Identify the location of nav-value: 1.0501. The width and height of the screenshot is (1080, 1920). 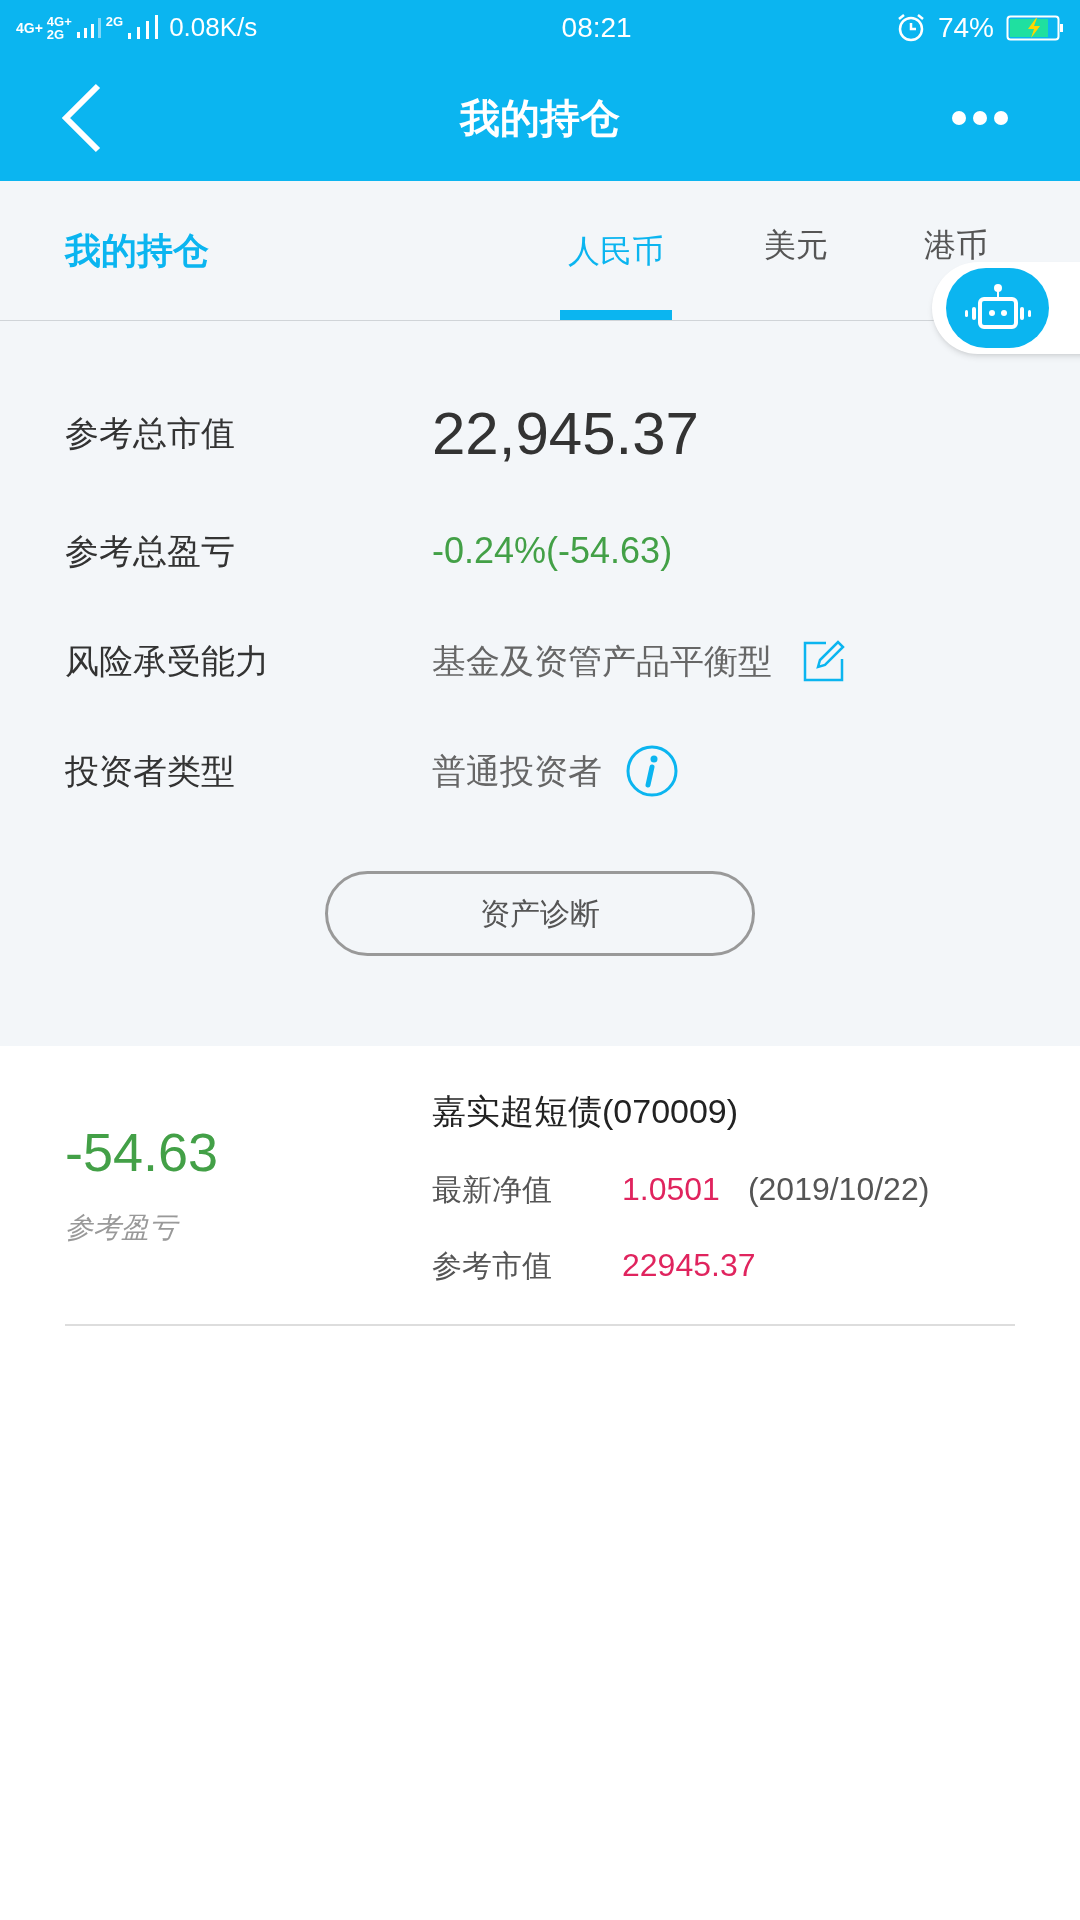
(671, 1189).